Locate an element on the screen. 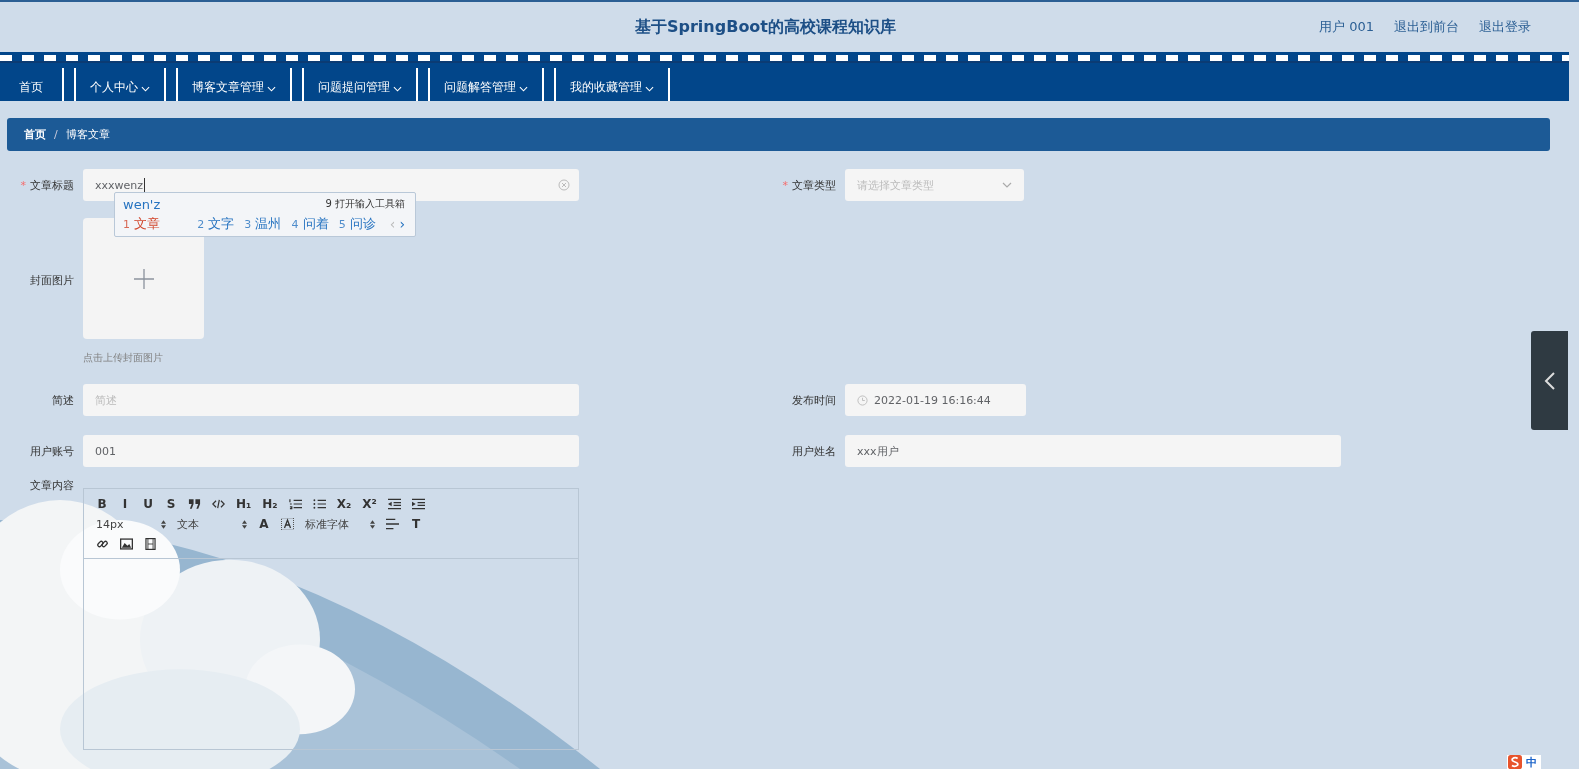  ime-logo-icon is located at coordinates (1515, 762).